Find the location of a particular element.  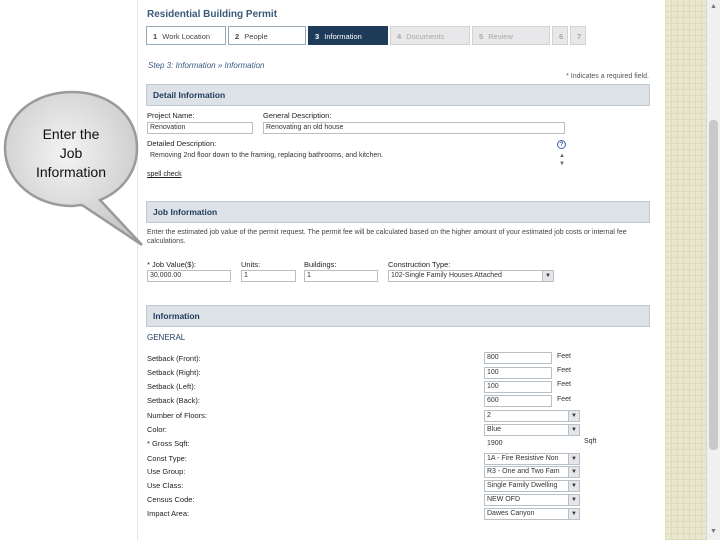

units-label: Units: is located at coordinates (251, 264).